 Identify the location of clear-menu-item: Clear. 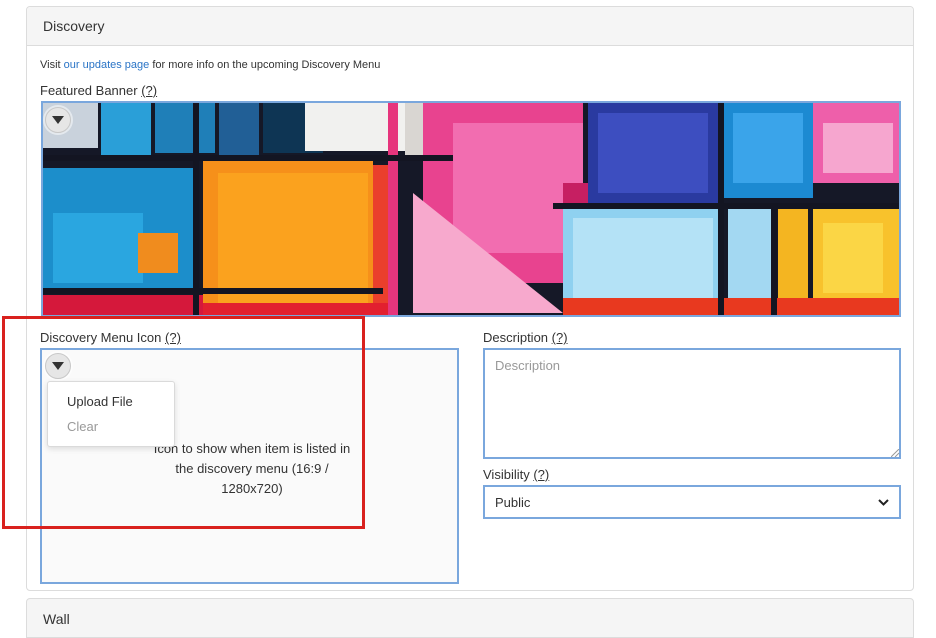
(111, 429).